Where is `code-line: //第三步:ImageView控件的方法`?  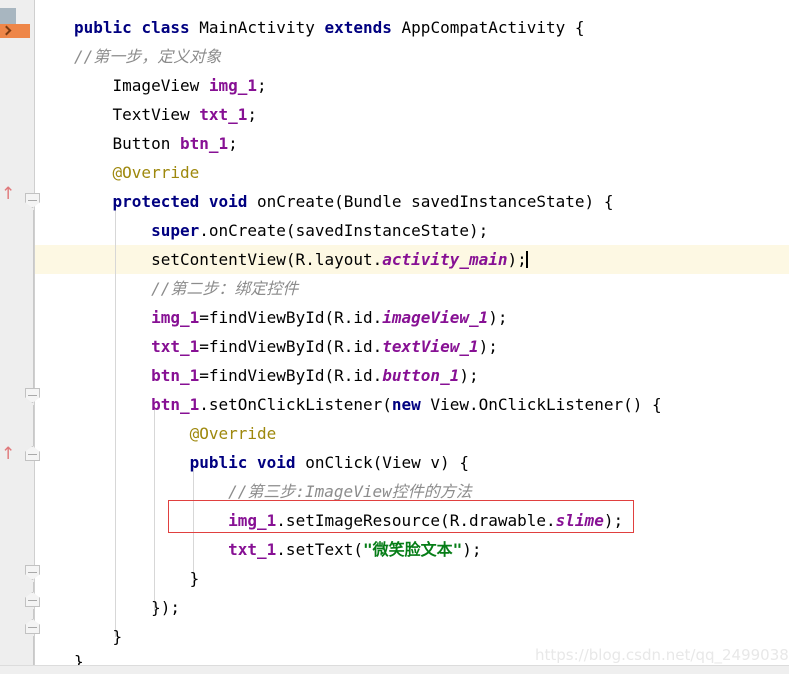 code-line: //第三步:ImageView控件的方法 is located at coordinates (273, 492).